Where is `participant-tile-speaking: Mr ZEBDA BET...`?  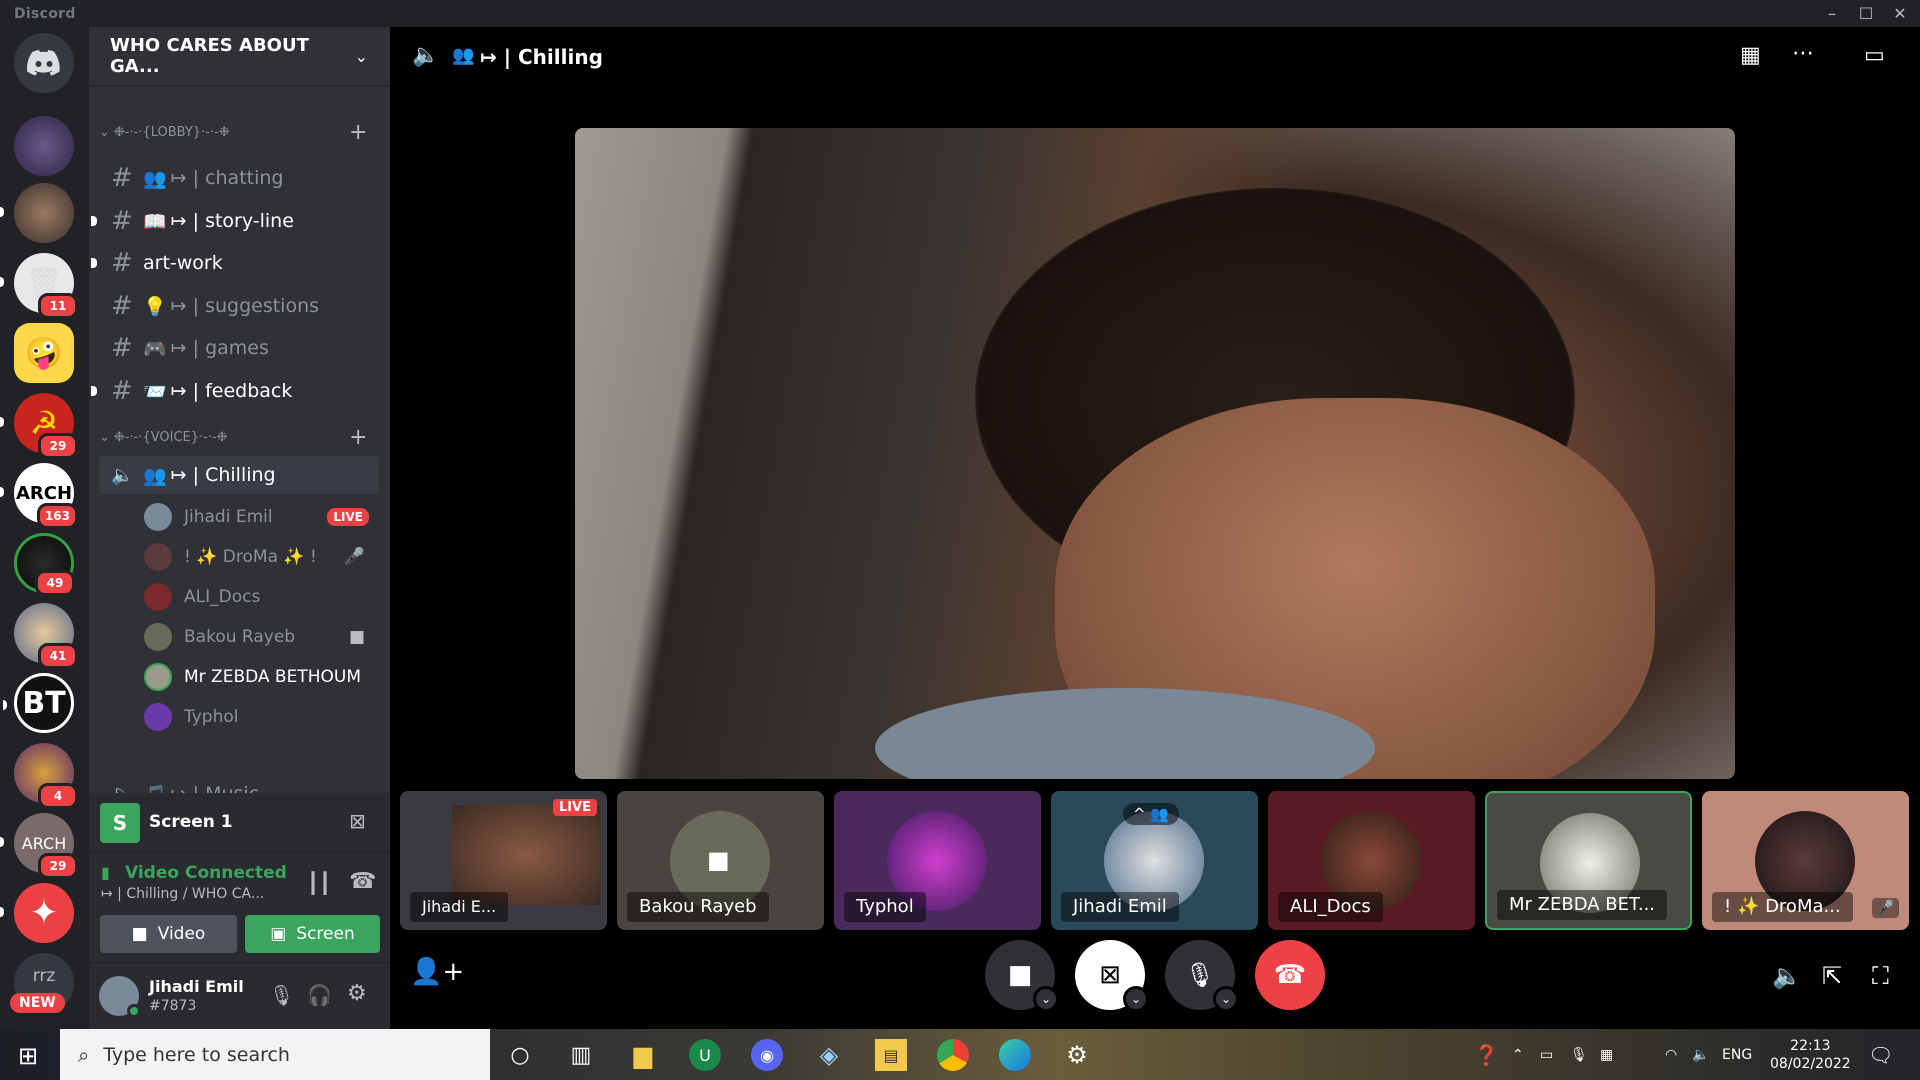
participant-tile-speaking: Mr ZEBDA BET... is located at coordinates (1588, 860).